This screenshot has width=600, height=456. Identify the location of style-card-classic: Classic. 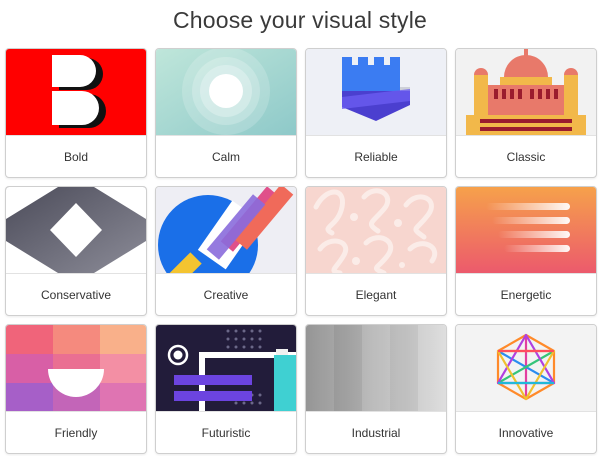
(526, 113).